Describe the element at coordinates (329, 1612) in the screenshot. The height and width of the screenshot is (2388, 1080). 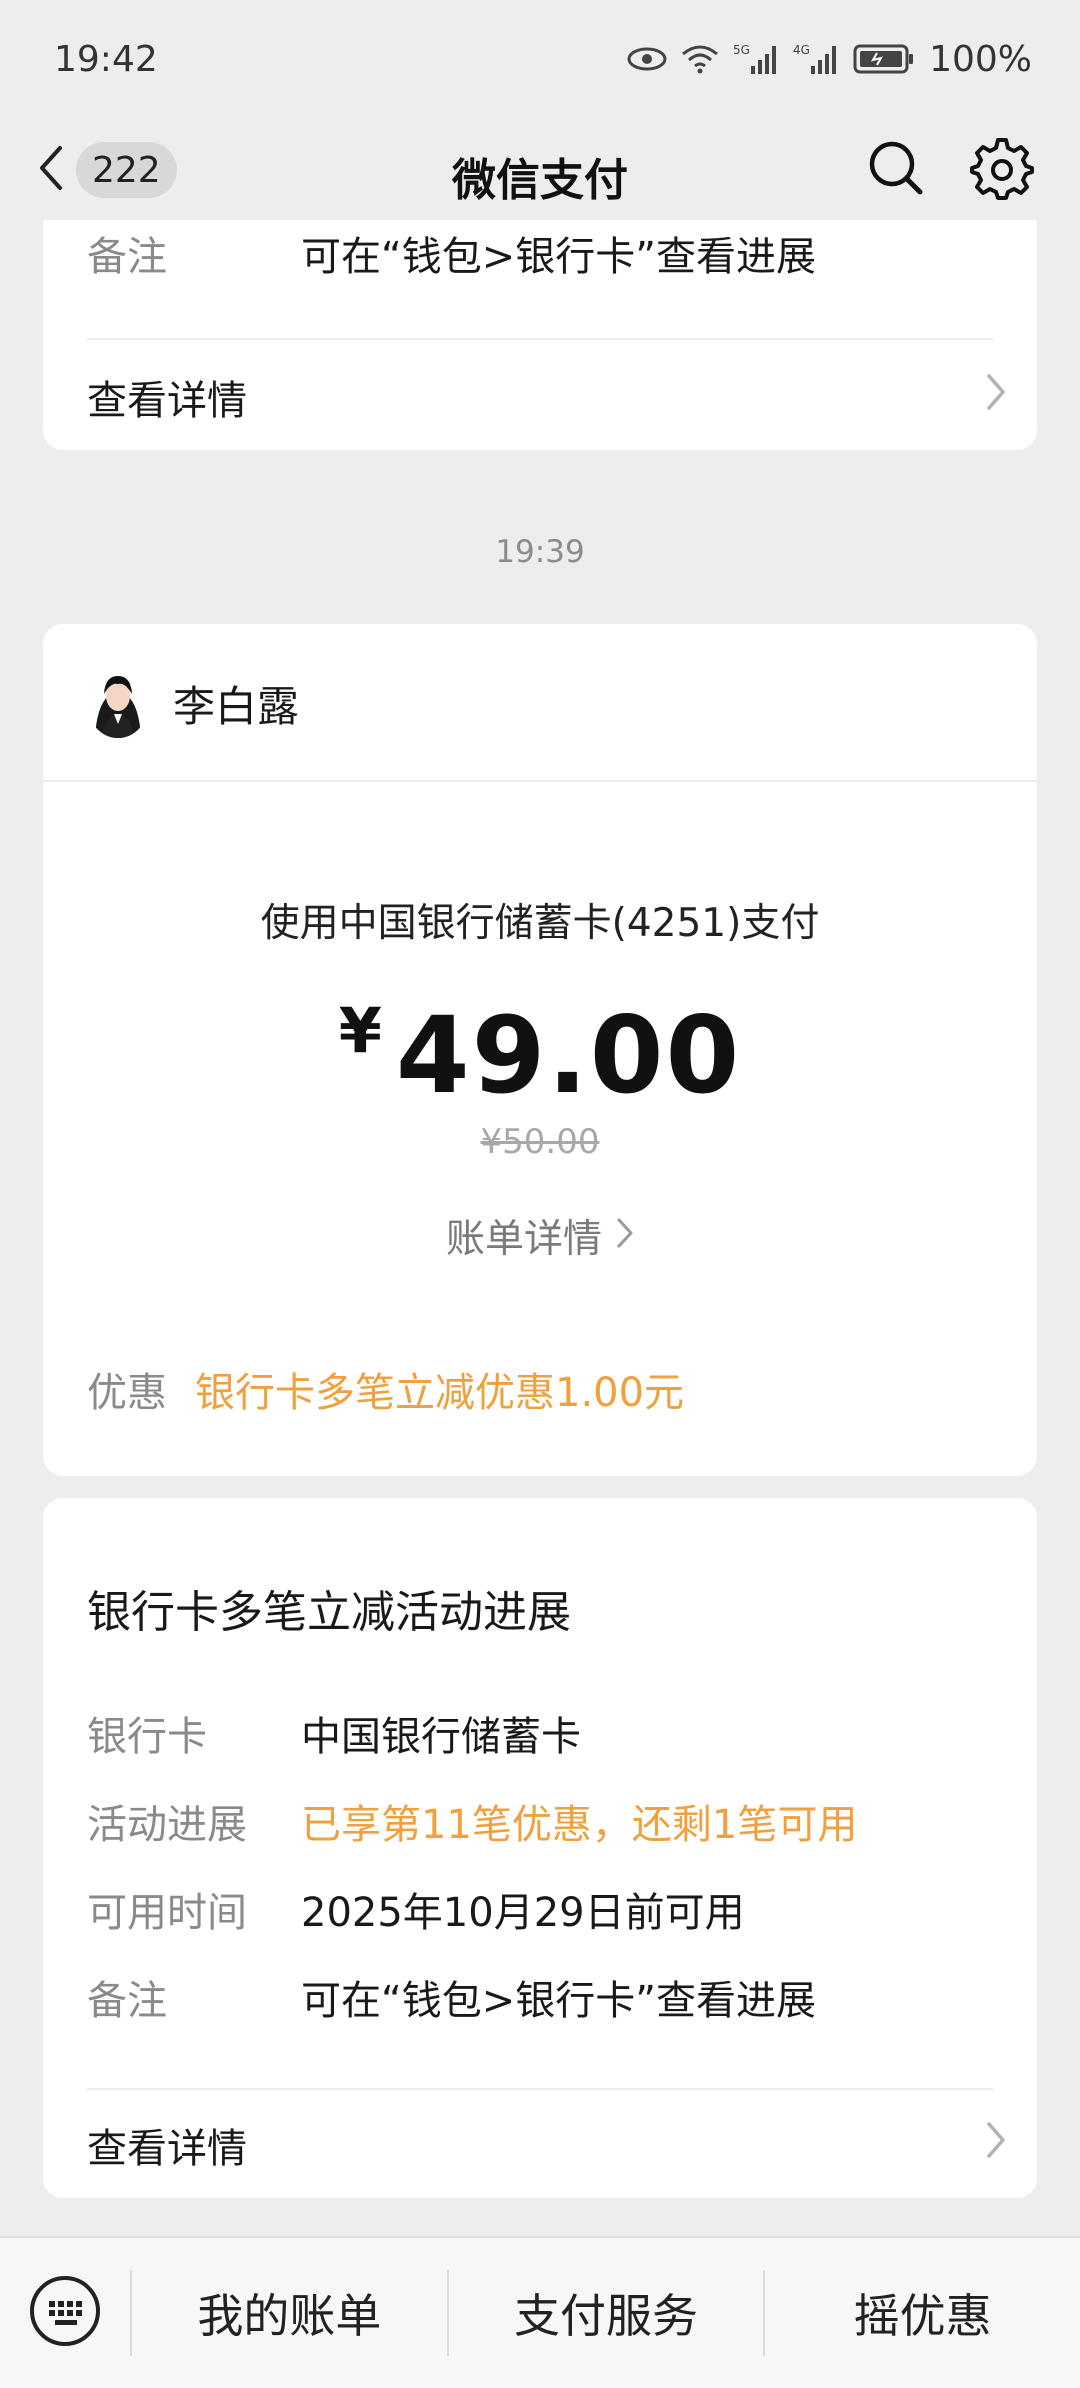
I see `progress-card-title: 银行卡多笔立减活动进展` at that location.